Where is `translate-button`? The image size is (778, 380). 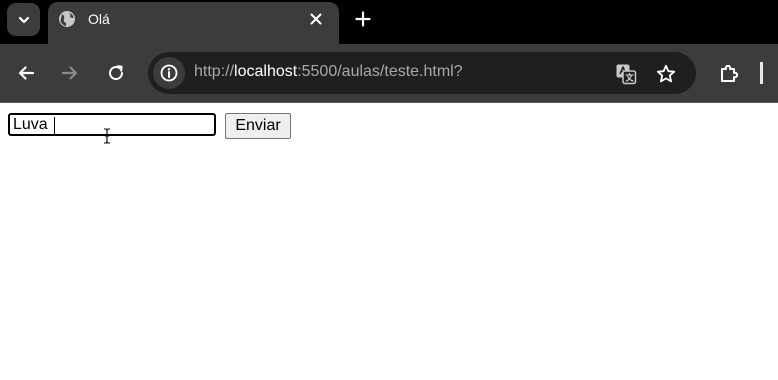 translate-button is located at coordinates (626, 74).